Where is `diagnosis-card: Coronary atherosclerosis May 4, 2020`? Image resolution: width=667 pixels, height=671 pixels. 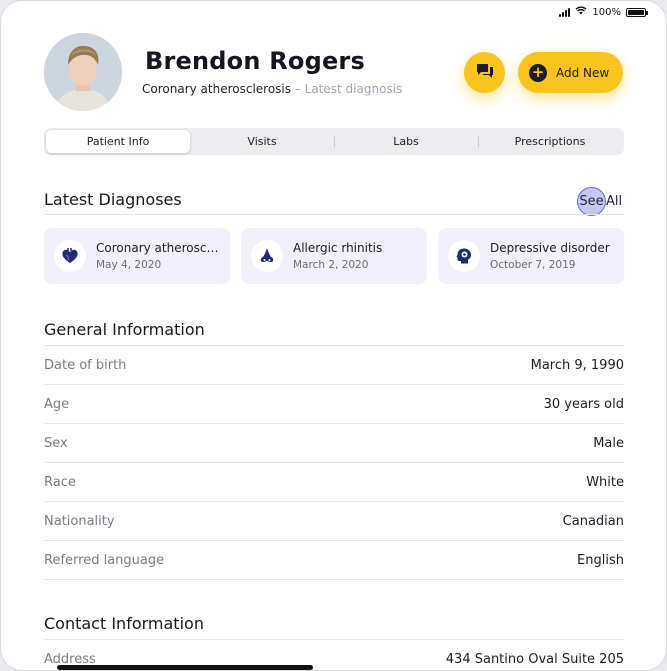 diagnosis-card: Coronary atherosclerosis May 4, 2020 is located at coordinates (137, 256).